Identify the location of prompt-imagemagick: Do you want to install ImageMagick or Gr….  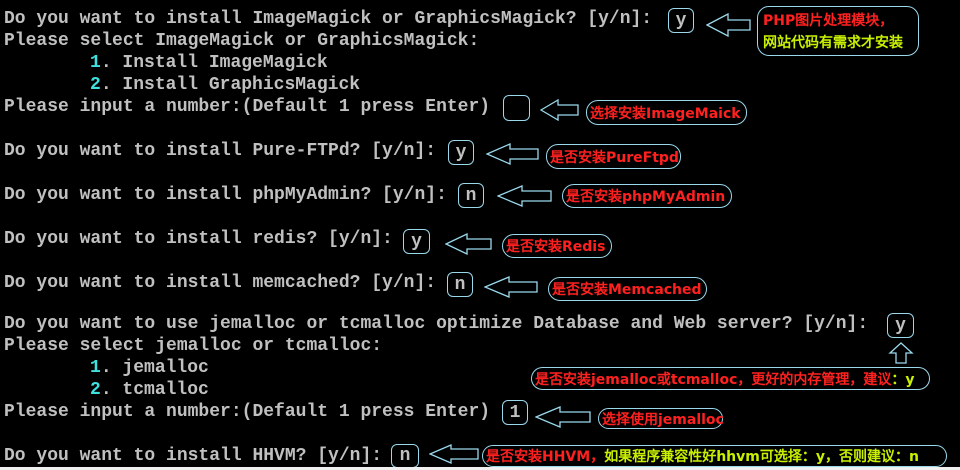
(328, 19).